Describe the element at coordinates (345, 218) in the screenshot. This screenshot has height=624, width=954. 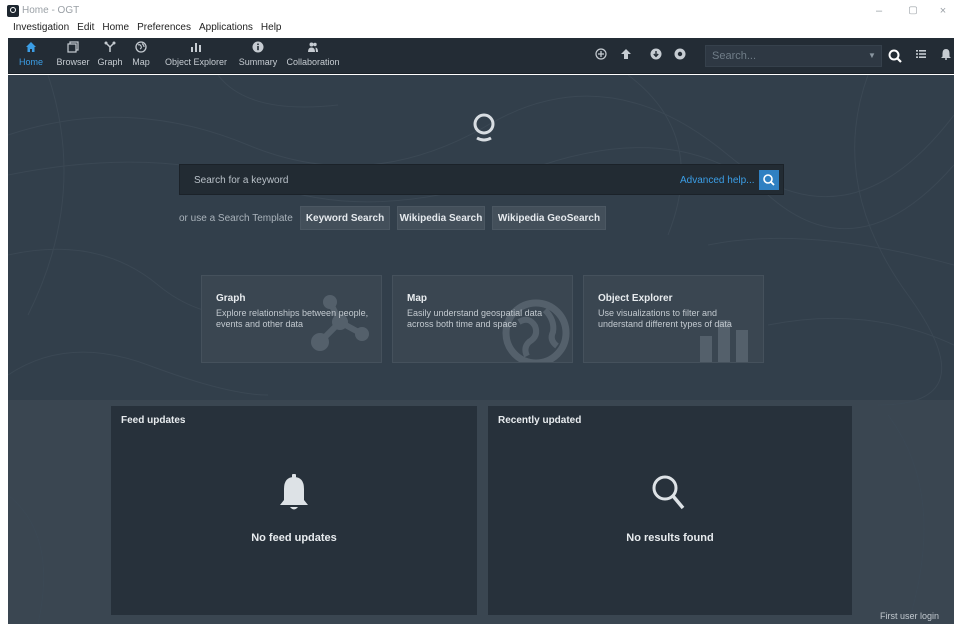
I see `keyword-search-template-button: Keyword Search` at that location.